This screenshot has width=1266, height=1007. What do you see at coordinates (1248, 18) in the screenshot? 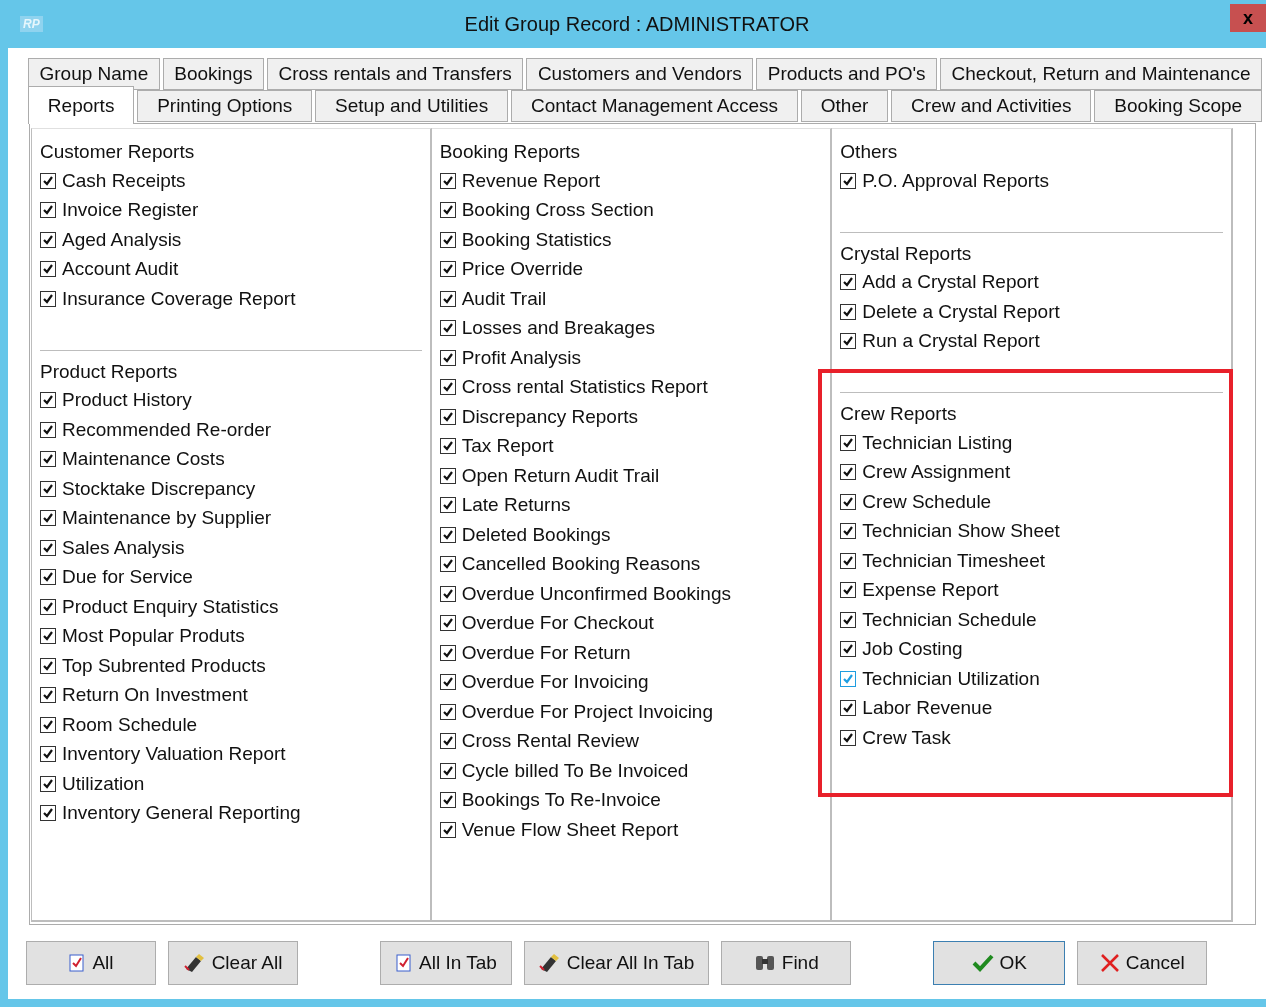
I see `close-button: x` at bounding box center [1248, 18].